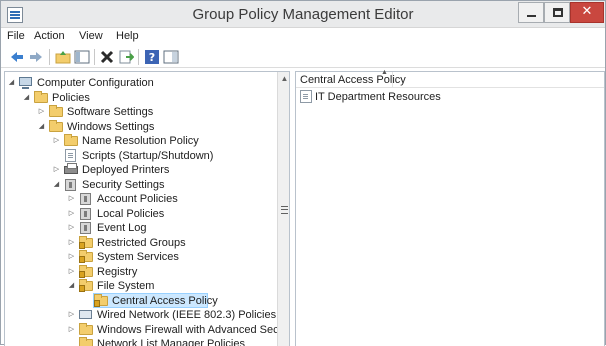 Image resolution: width=606 pixels, height=346 pixels. I want to click on tree-node: ▷ Restricted Groups, so click(171, 242).